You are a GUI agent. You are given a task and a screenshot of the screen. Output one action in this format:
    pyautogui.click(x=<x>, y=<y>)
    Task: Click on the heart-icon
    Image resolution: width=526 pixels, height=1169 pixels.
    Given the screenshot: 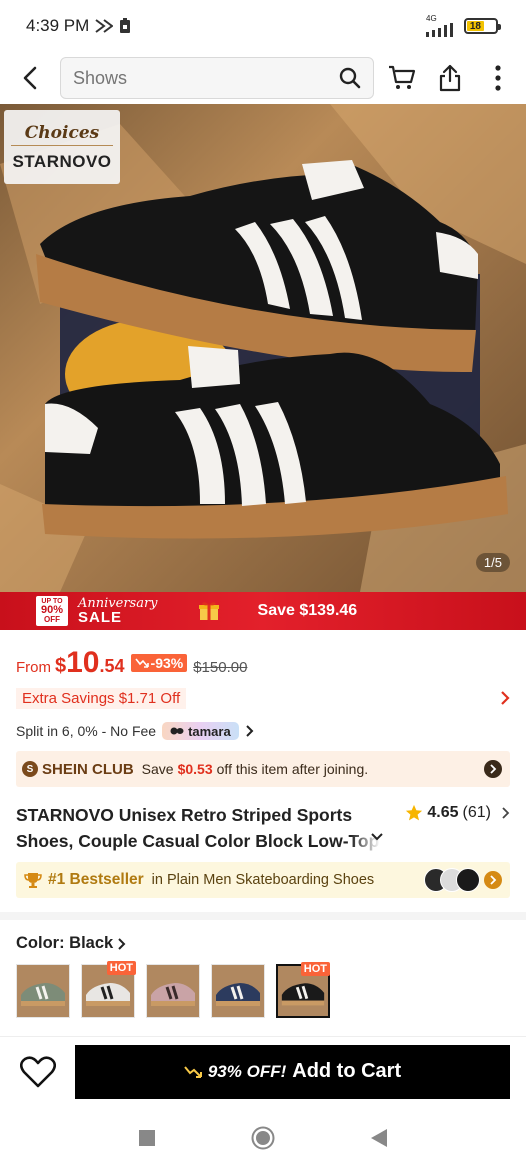 What is the action you would take?
    pyautogui.click(x=37, y=1071)
    